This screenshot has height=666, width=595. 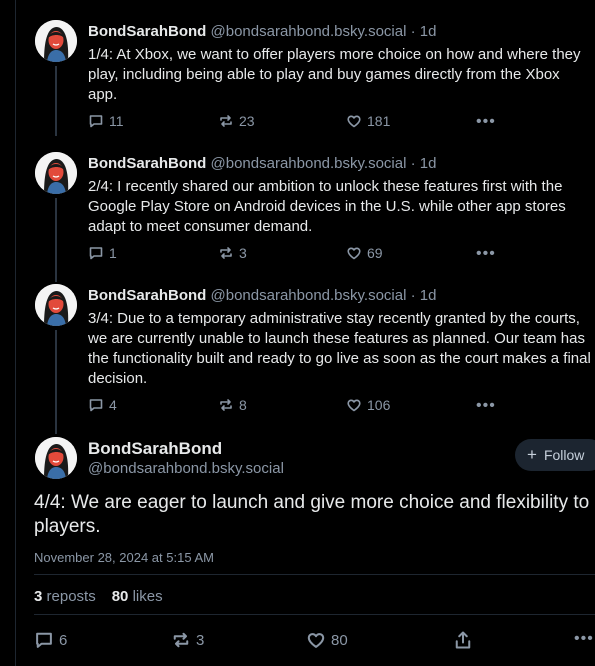 What do you see at coordinates (124, 557) in the screenshot?
I see `post-timestamp: November 28, 2024 at 5:15 AM` at bounding box center [124, 557].